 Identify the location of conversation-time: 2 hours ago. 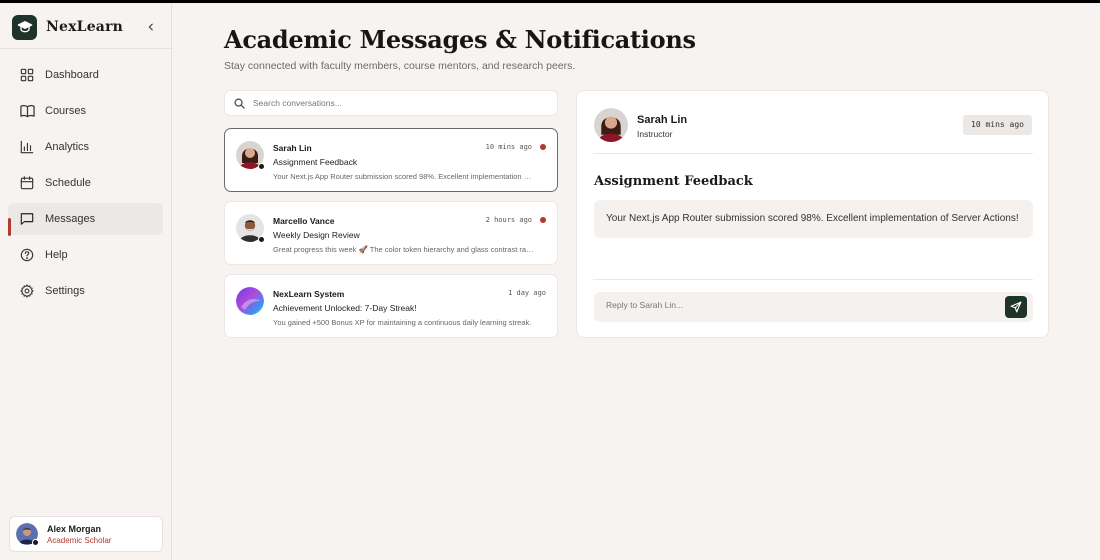
(508, 220).